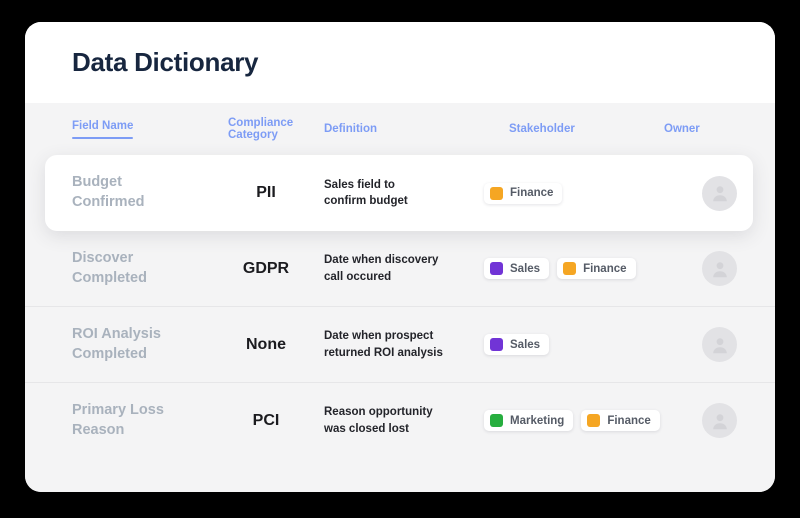 This screenshot has height=518, width=800. What do you see at coordinates (404, 268) in the screenshot?
I see `cell-definition: Date when discovery call occured` at bounding box center [404, 268].